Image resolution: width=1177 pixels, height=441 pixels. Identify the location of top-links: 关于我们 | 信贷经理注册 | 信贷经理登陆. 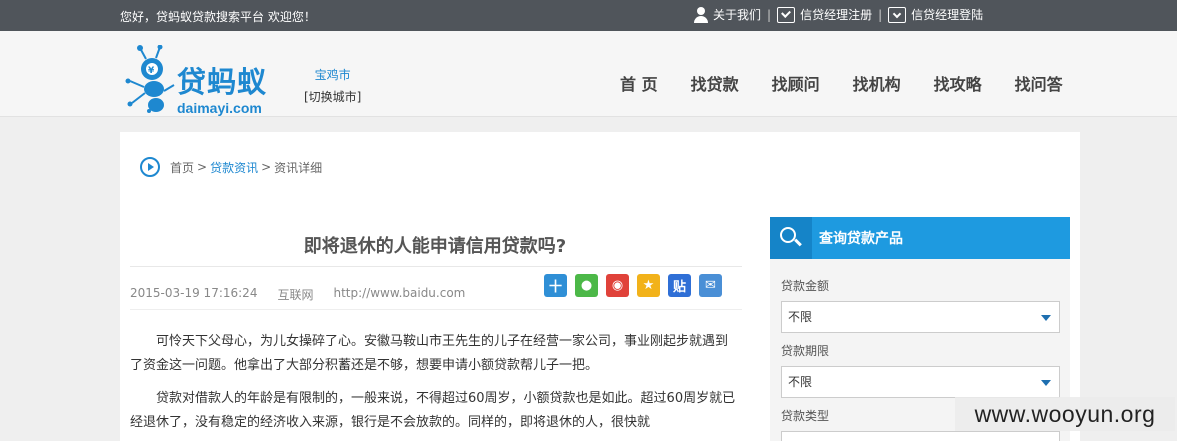
(838, 14).